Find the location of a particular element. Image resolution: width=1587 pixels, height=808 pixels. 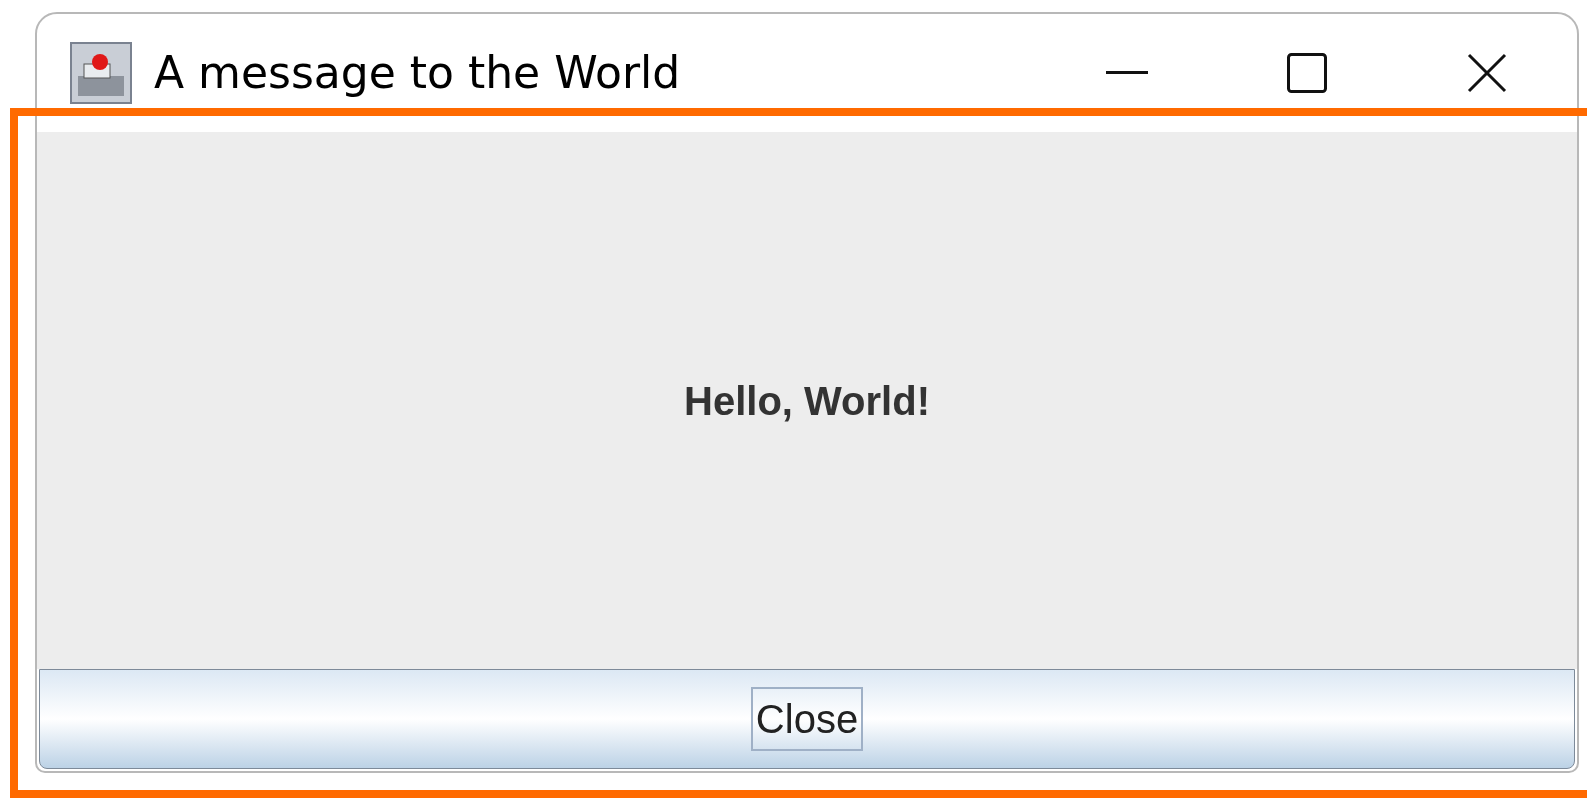

minimize-icon is located at coordinates (1127, 73).